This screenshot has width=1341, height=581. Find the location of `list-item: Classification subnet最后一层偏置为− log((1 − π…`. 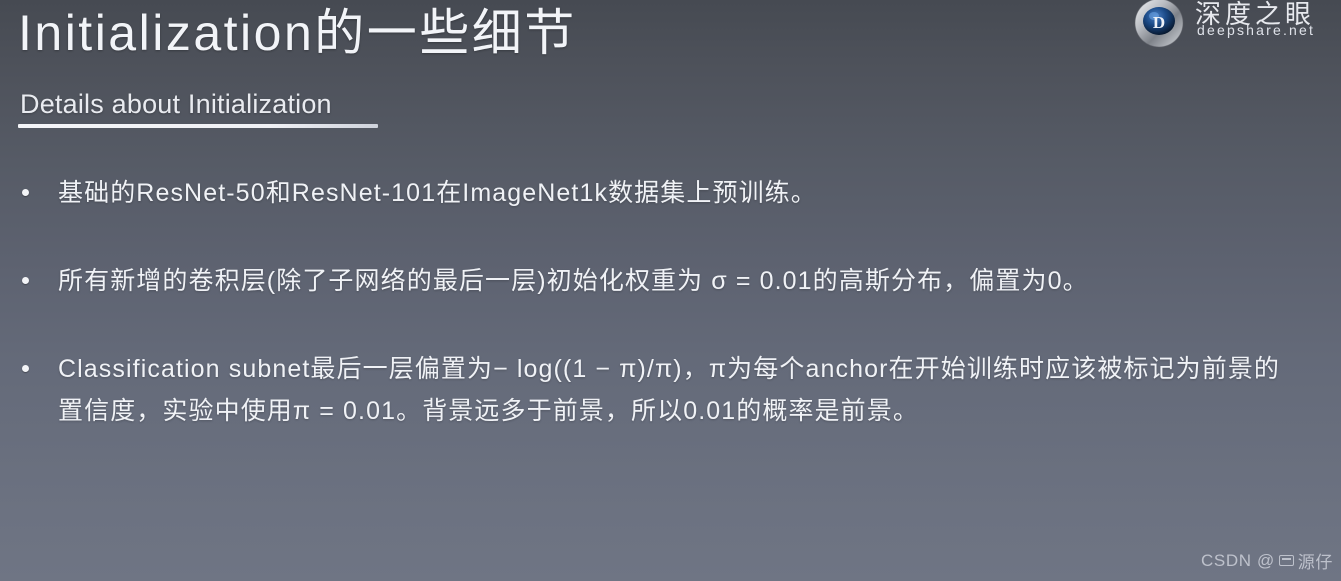

list-item: Classification subnet最后一层偏置为− log((1 − π… is located at coordinates (670, 390).